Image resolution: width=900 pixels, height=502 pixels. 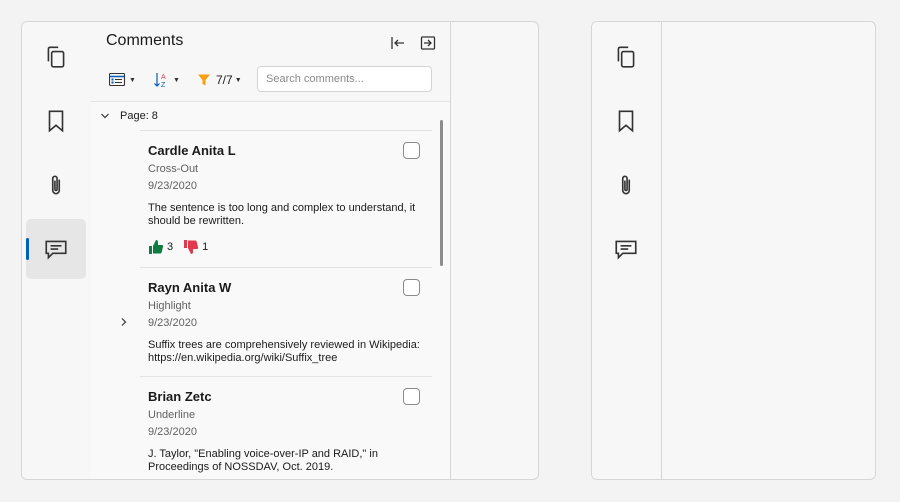 I want to click on page-group-header: Page: 8, so click(x=262, y=116).